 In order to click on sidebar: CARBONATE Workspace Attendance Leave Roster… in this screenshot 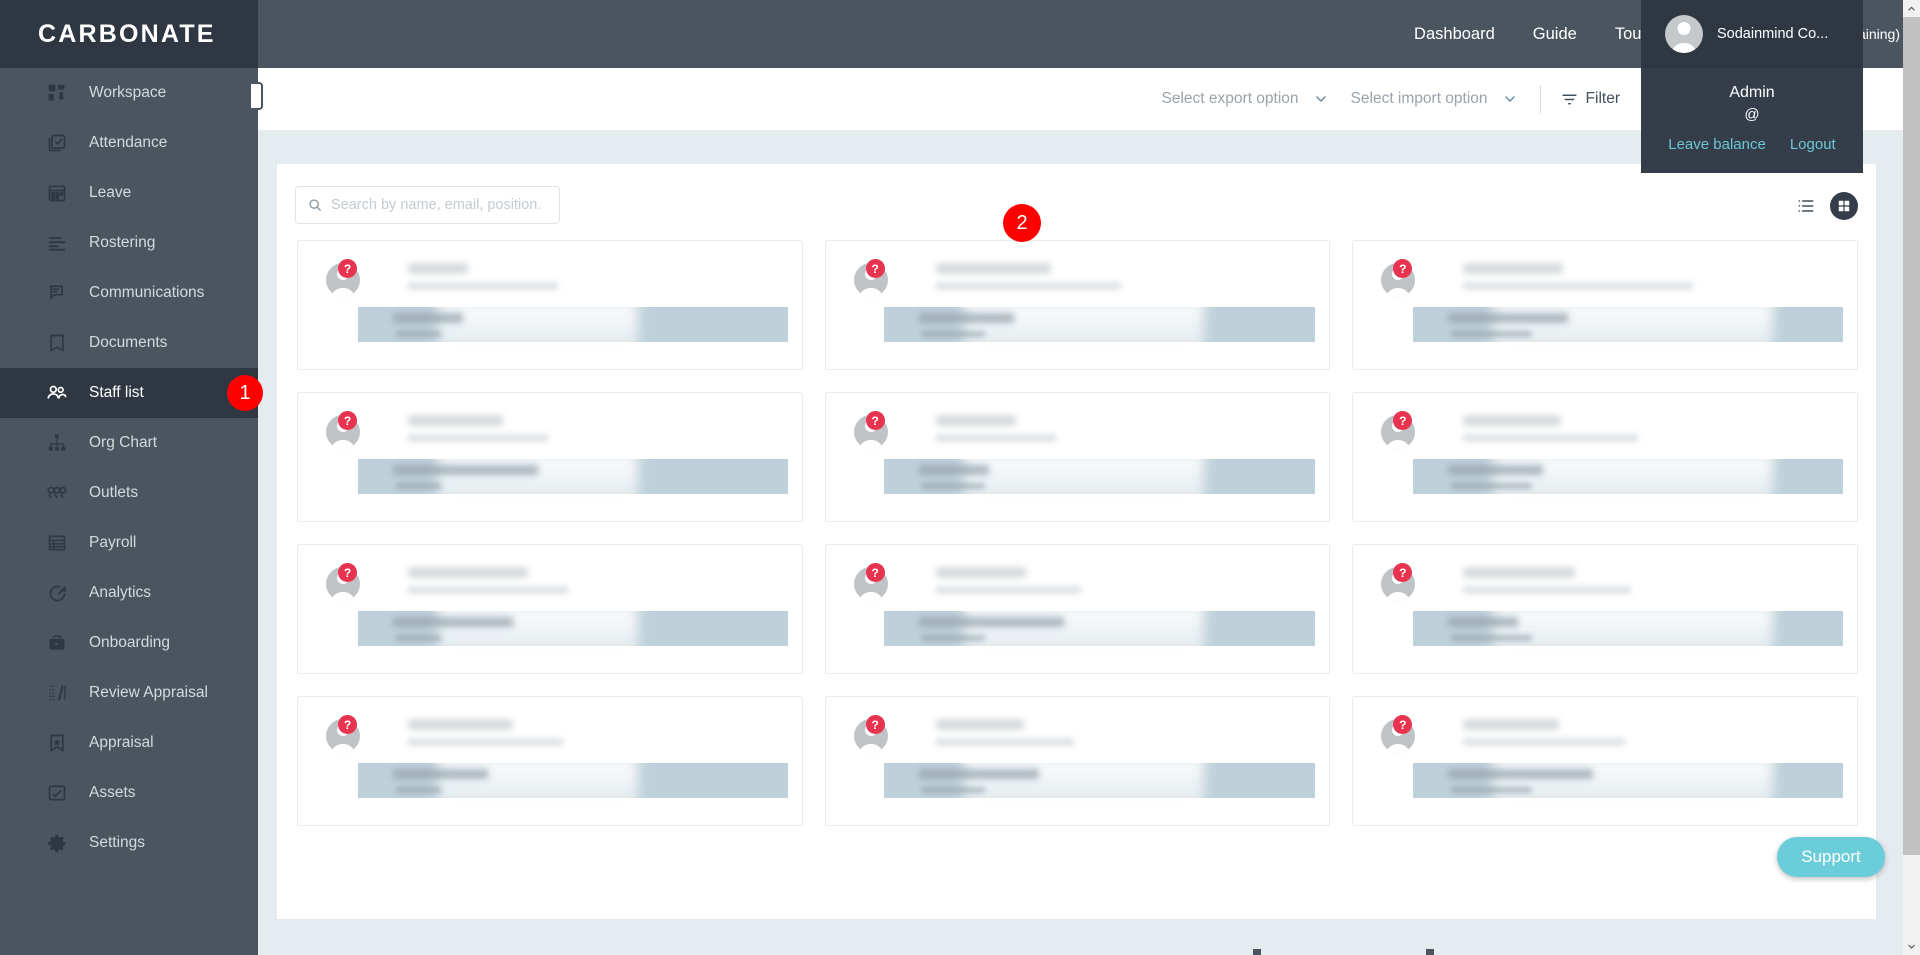, I will do `click(129, 477)`.